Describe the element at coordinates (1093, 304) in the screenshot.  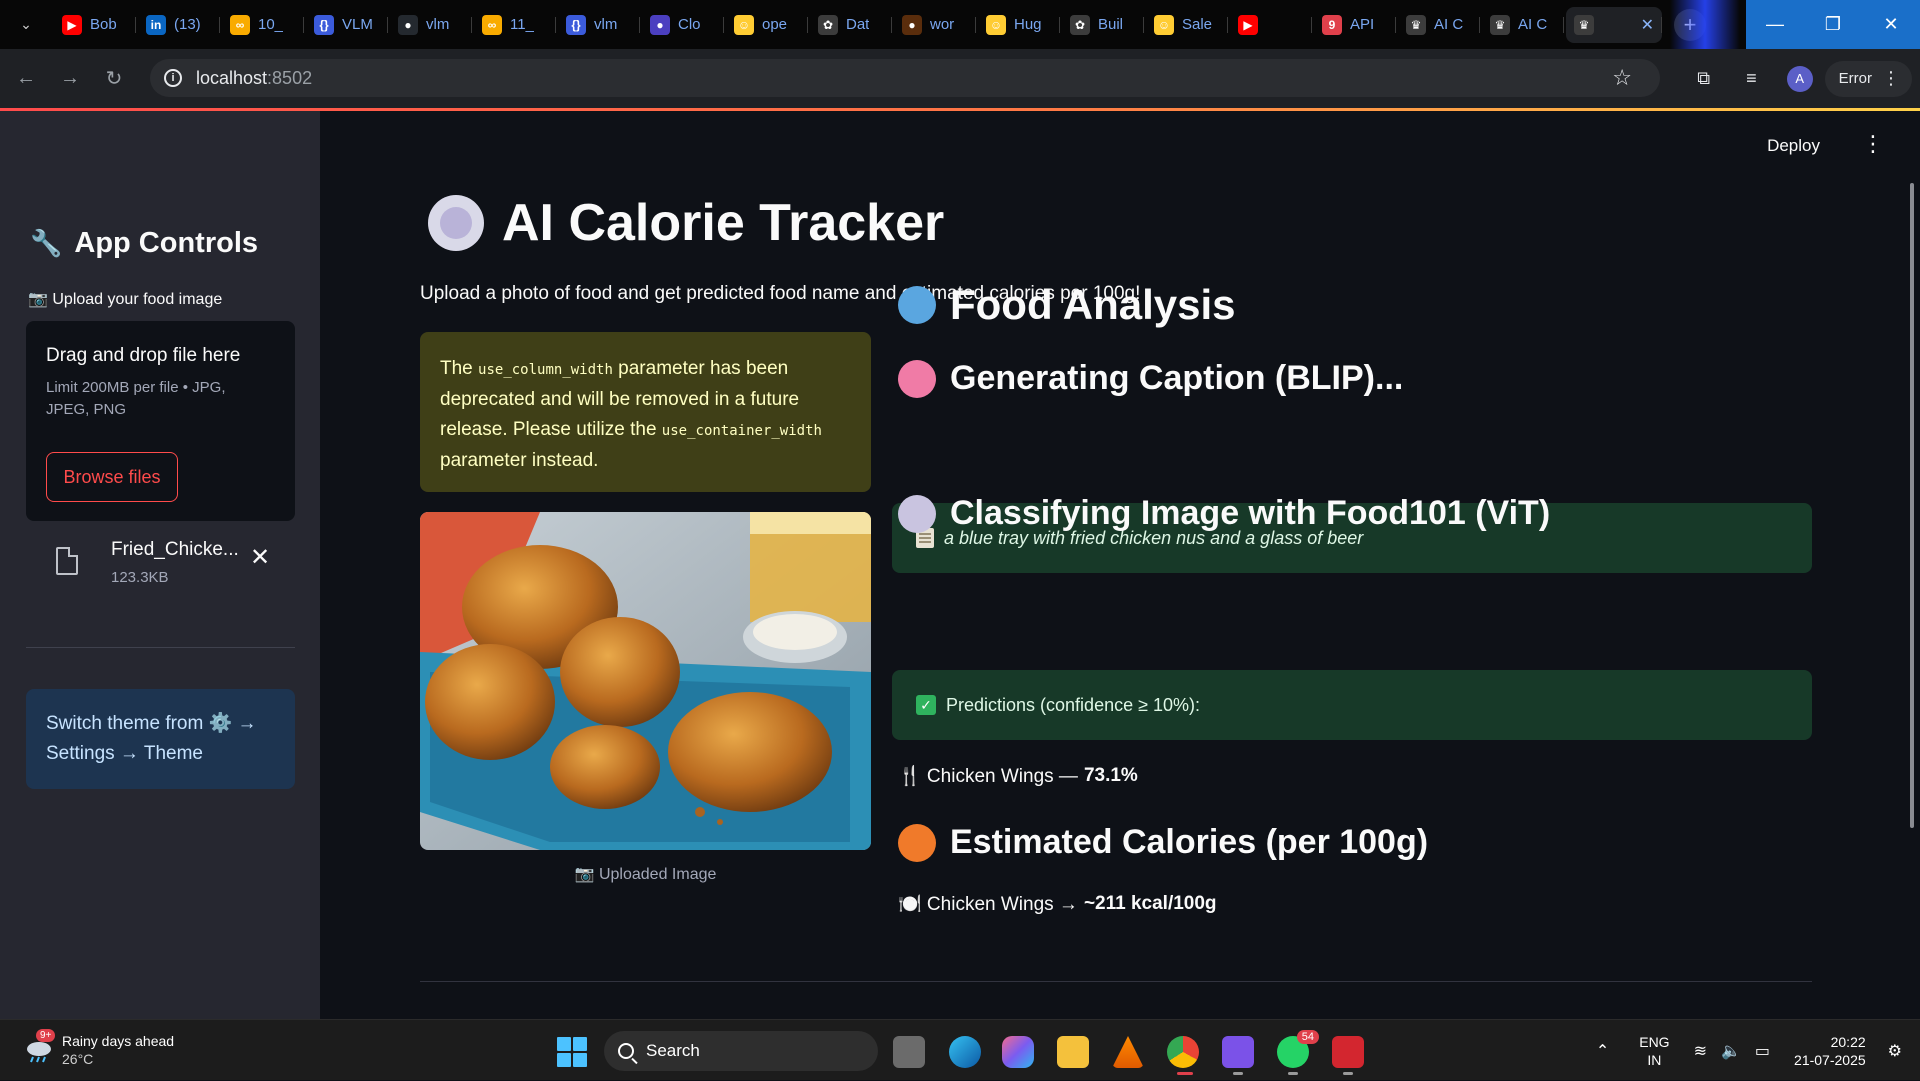
I see `food-analysis-heading-text: Food Analysis` at that location.